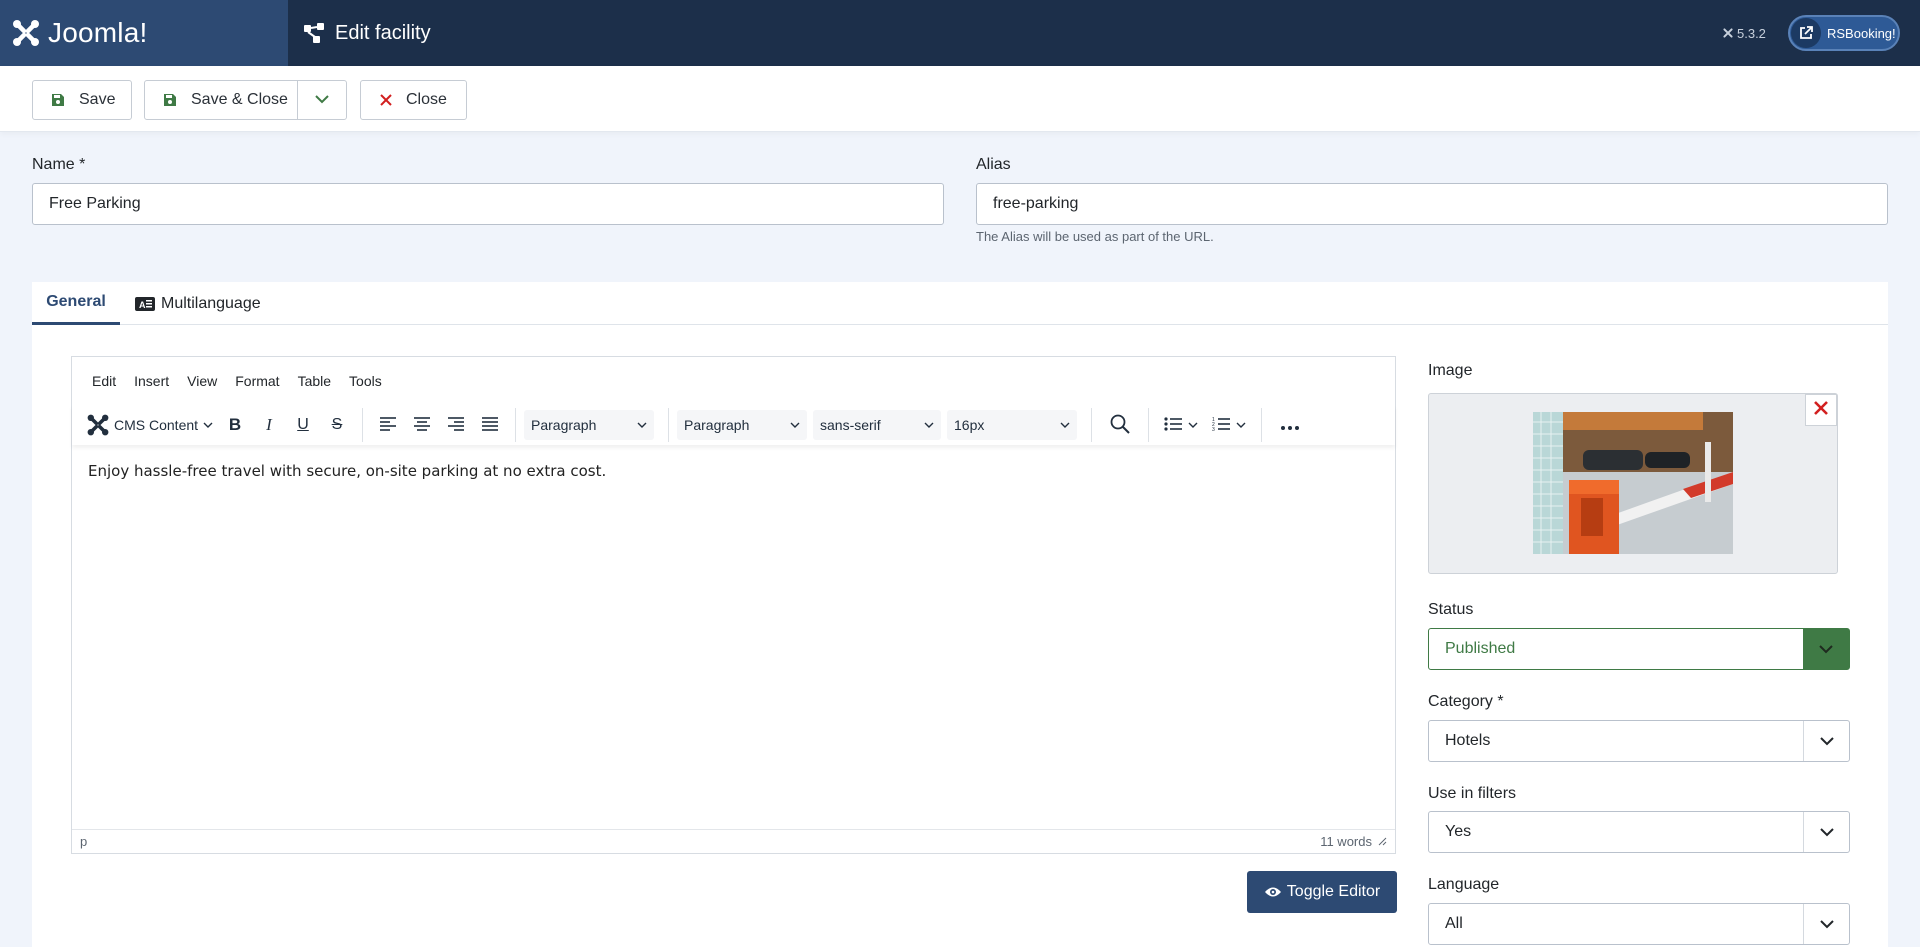 This screenshot has height=947, width=1920. Describe the element at coordinates (1728, 33) in the screenshot. I see `joomla-small-icon` at that location.